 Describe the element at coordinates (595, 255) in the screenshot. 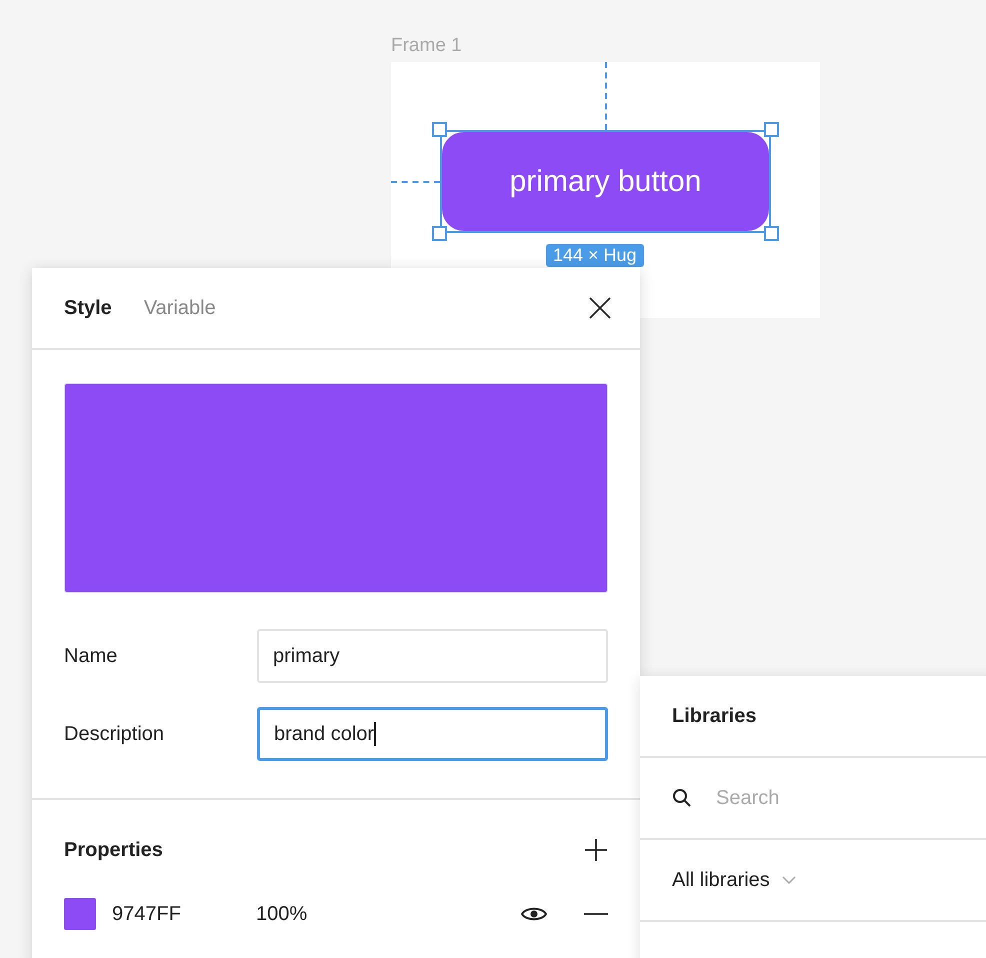

I see `size-label: 144 × Hug` at that location.